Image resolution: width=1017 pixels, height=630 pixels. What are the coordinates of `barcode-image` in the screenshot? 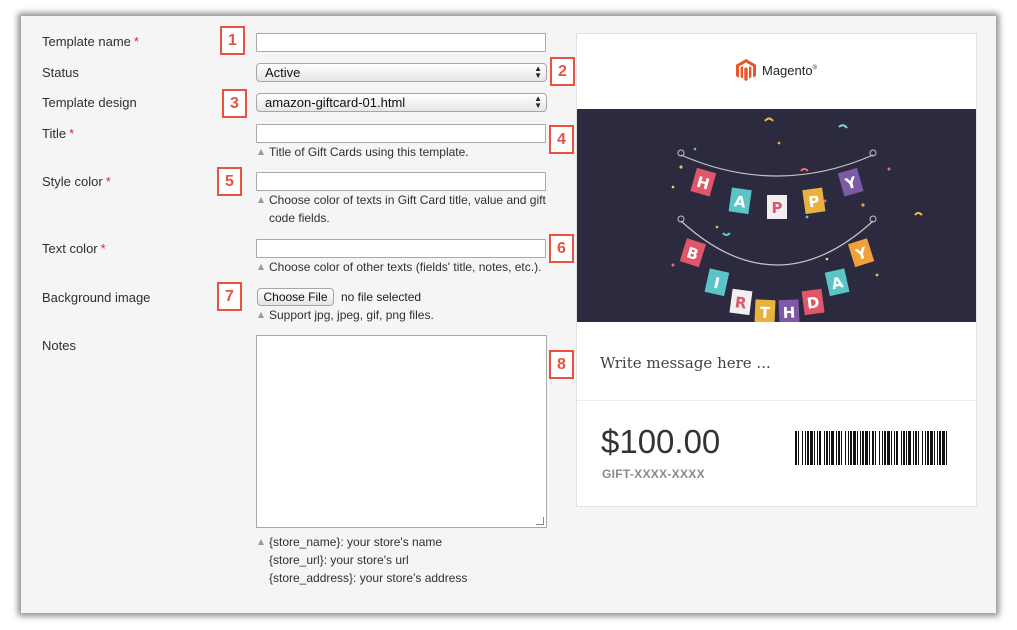 It's located at (871, 448).